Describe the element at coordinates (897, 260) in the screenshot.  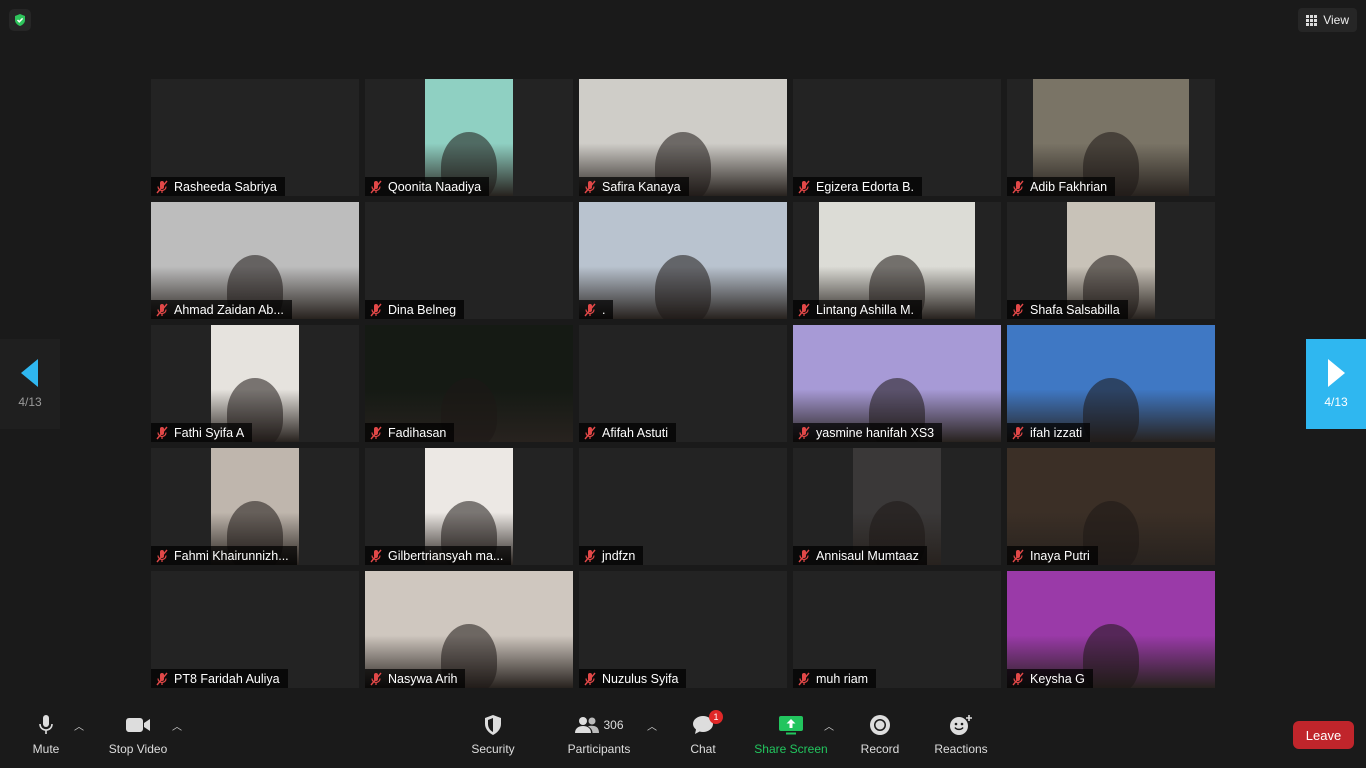
I see `participant-tile: Lintang Ashilla M.` at that location.